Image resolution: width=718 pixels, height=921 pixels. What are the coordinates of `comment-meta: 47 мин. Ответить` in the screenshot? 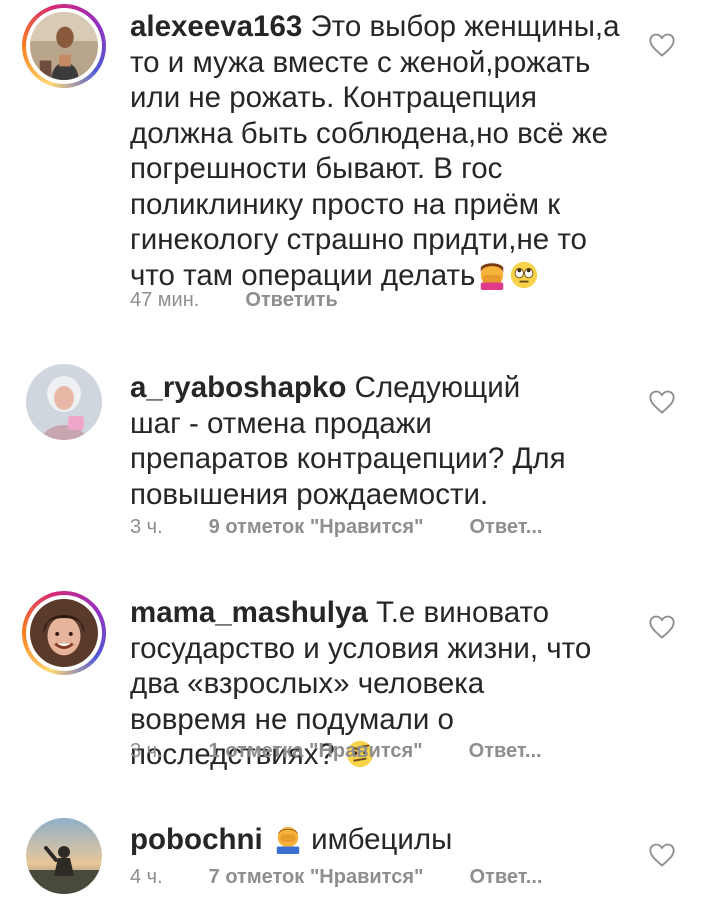 It's located at (257, 300).